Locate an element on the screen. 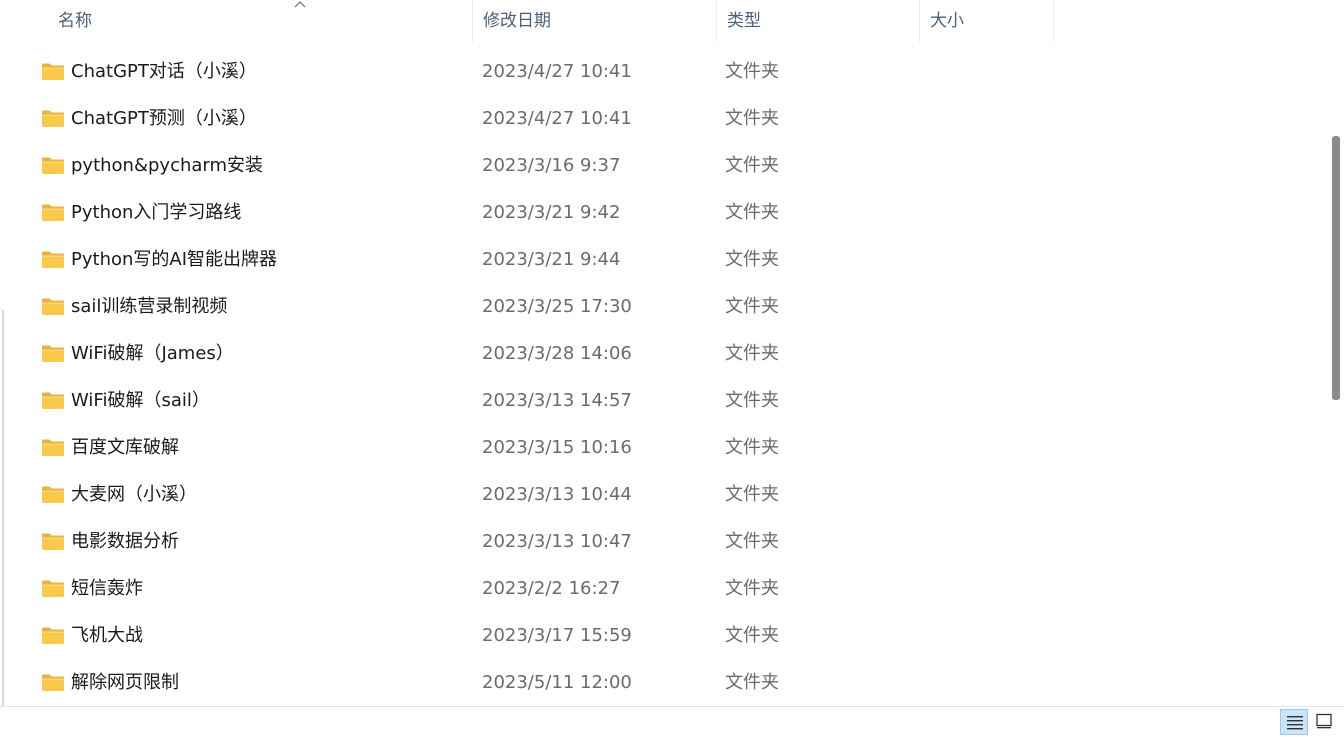 The image size is (1344, 737). file-row: ChatGPT对话（小溪） 2023/4/27 10:41 文件夹 is located at coordinates (668, 71).